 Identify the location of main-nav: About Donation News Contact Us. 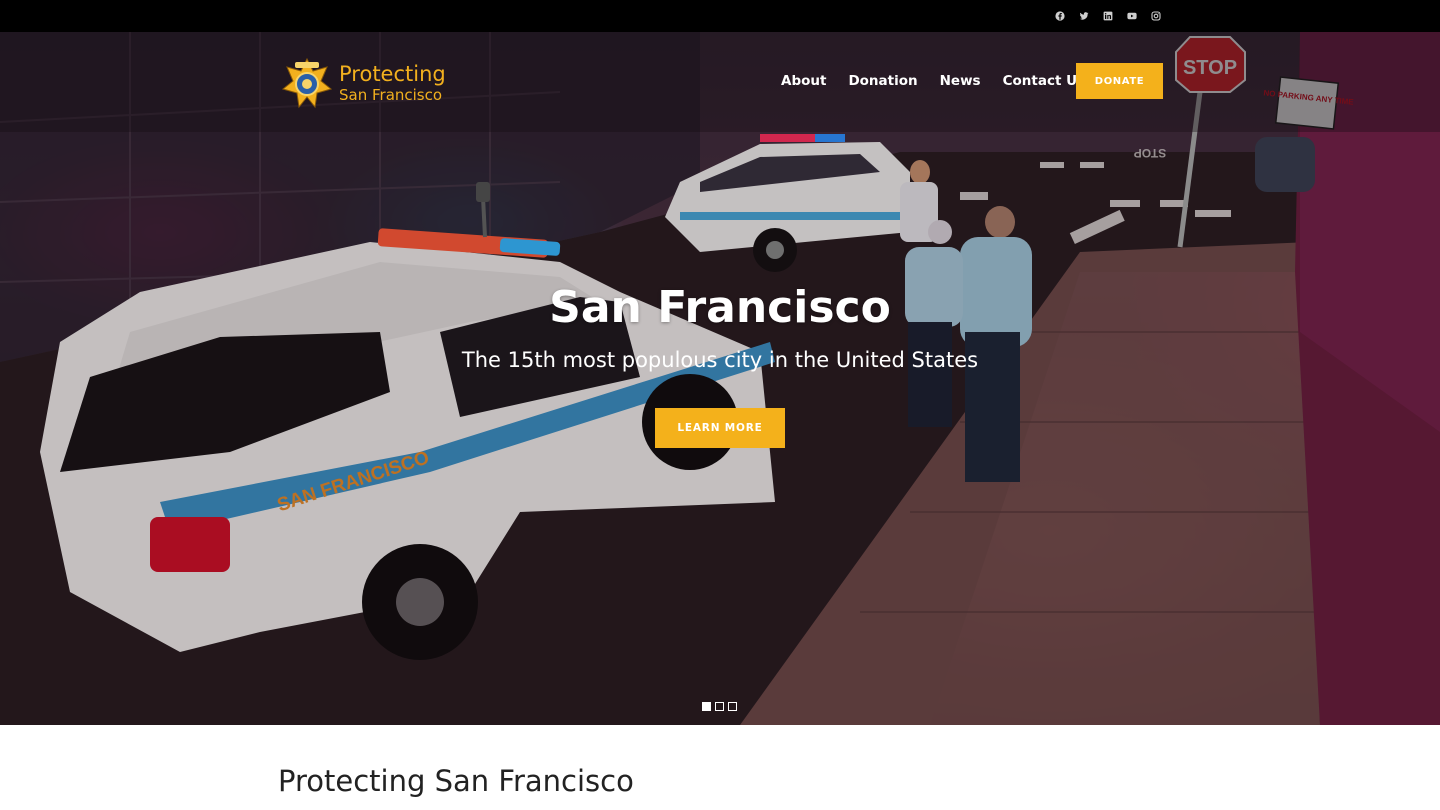
(944, 81).